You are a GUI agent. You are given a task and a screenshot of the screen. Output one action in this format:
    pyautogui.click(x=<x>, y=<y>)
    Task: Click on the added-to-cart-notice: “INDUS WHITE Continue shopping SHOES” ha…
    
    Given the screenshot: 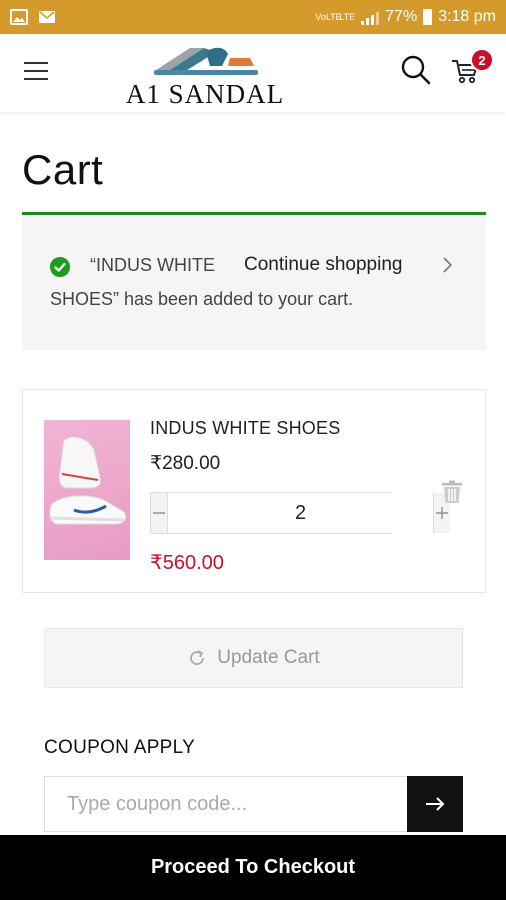 What is the action you would take?
    pyautogui.click(x=254, y=282)
    